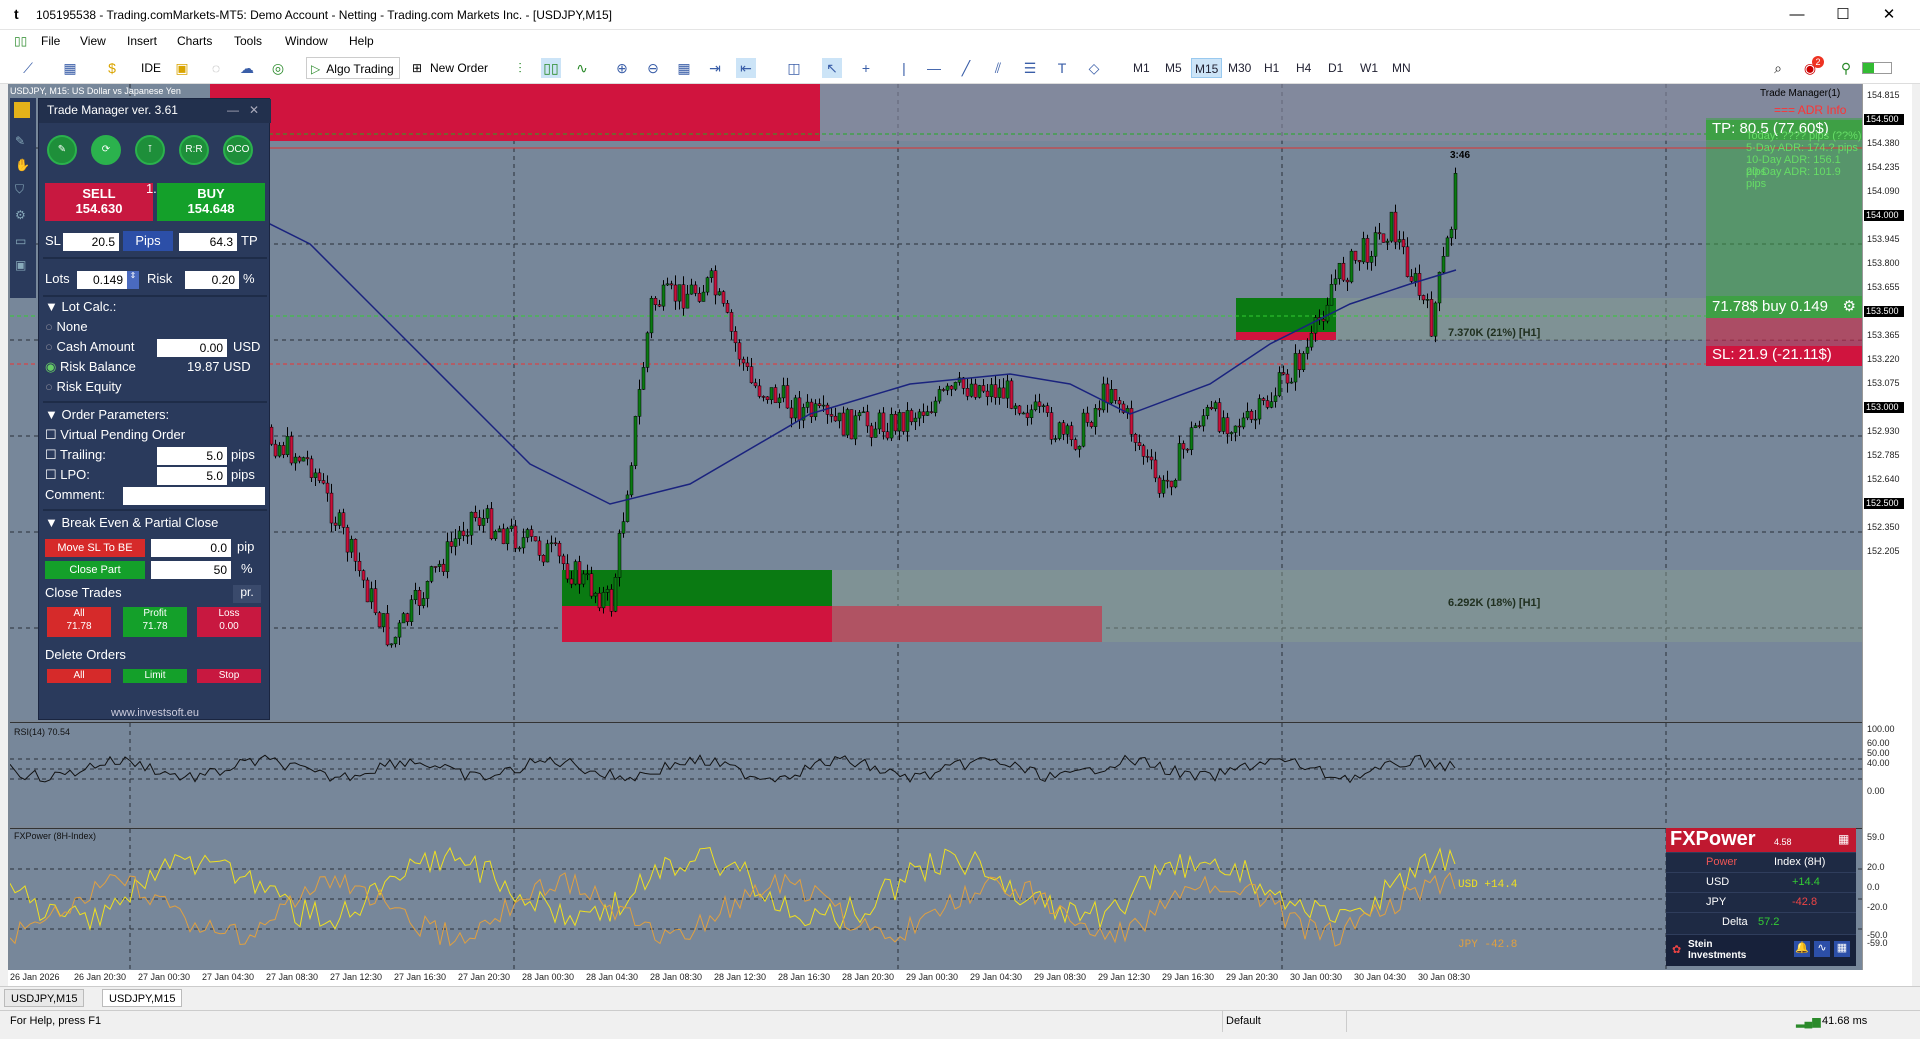 The image size is (1920, 1039). Describe the element at coordinates (194, 150) in the screenshot. I see `rr-button: R:R` at that location.